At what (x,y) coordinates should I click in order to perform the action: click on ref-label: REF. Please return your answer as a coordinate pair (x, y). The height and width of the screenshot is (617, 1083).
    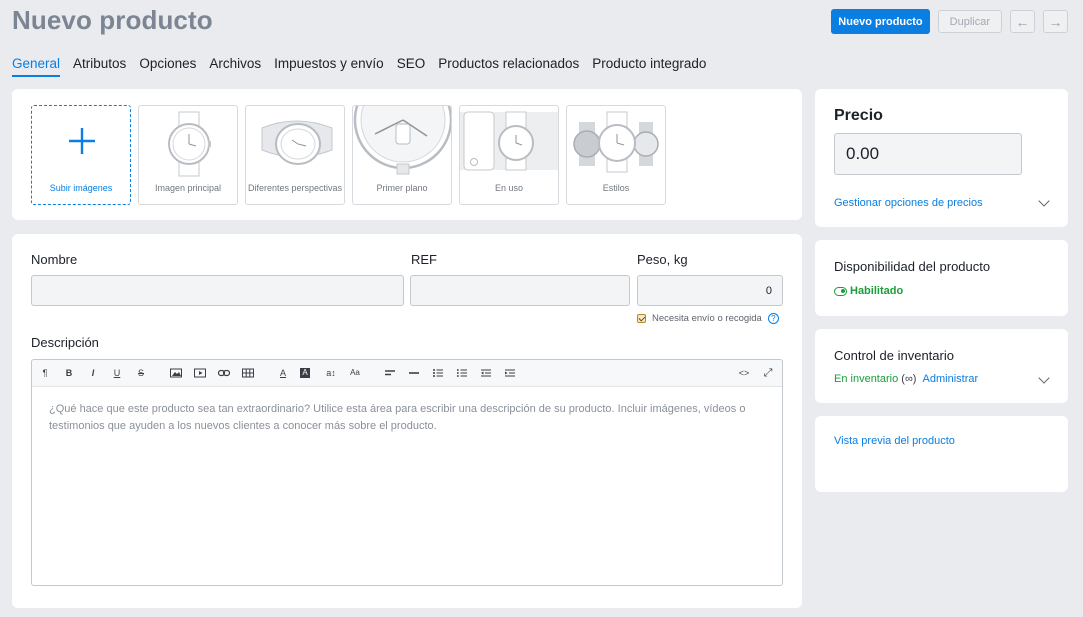
    Looking at the image, I should click on (424, 259).